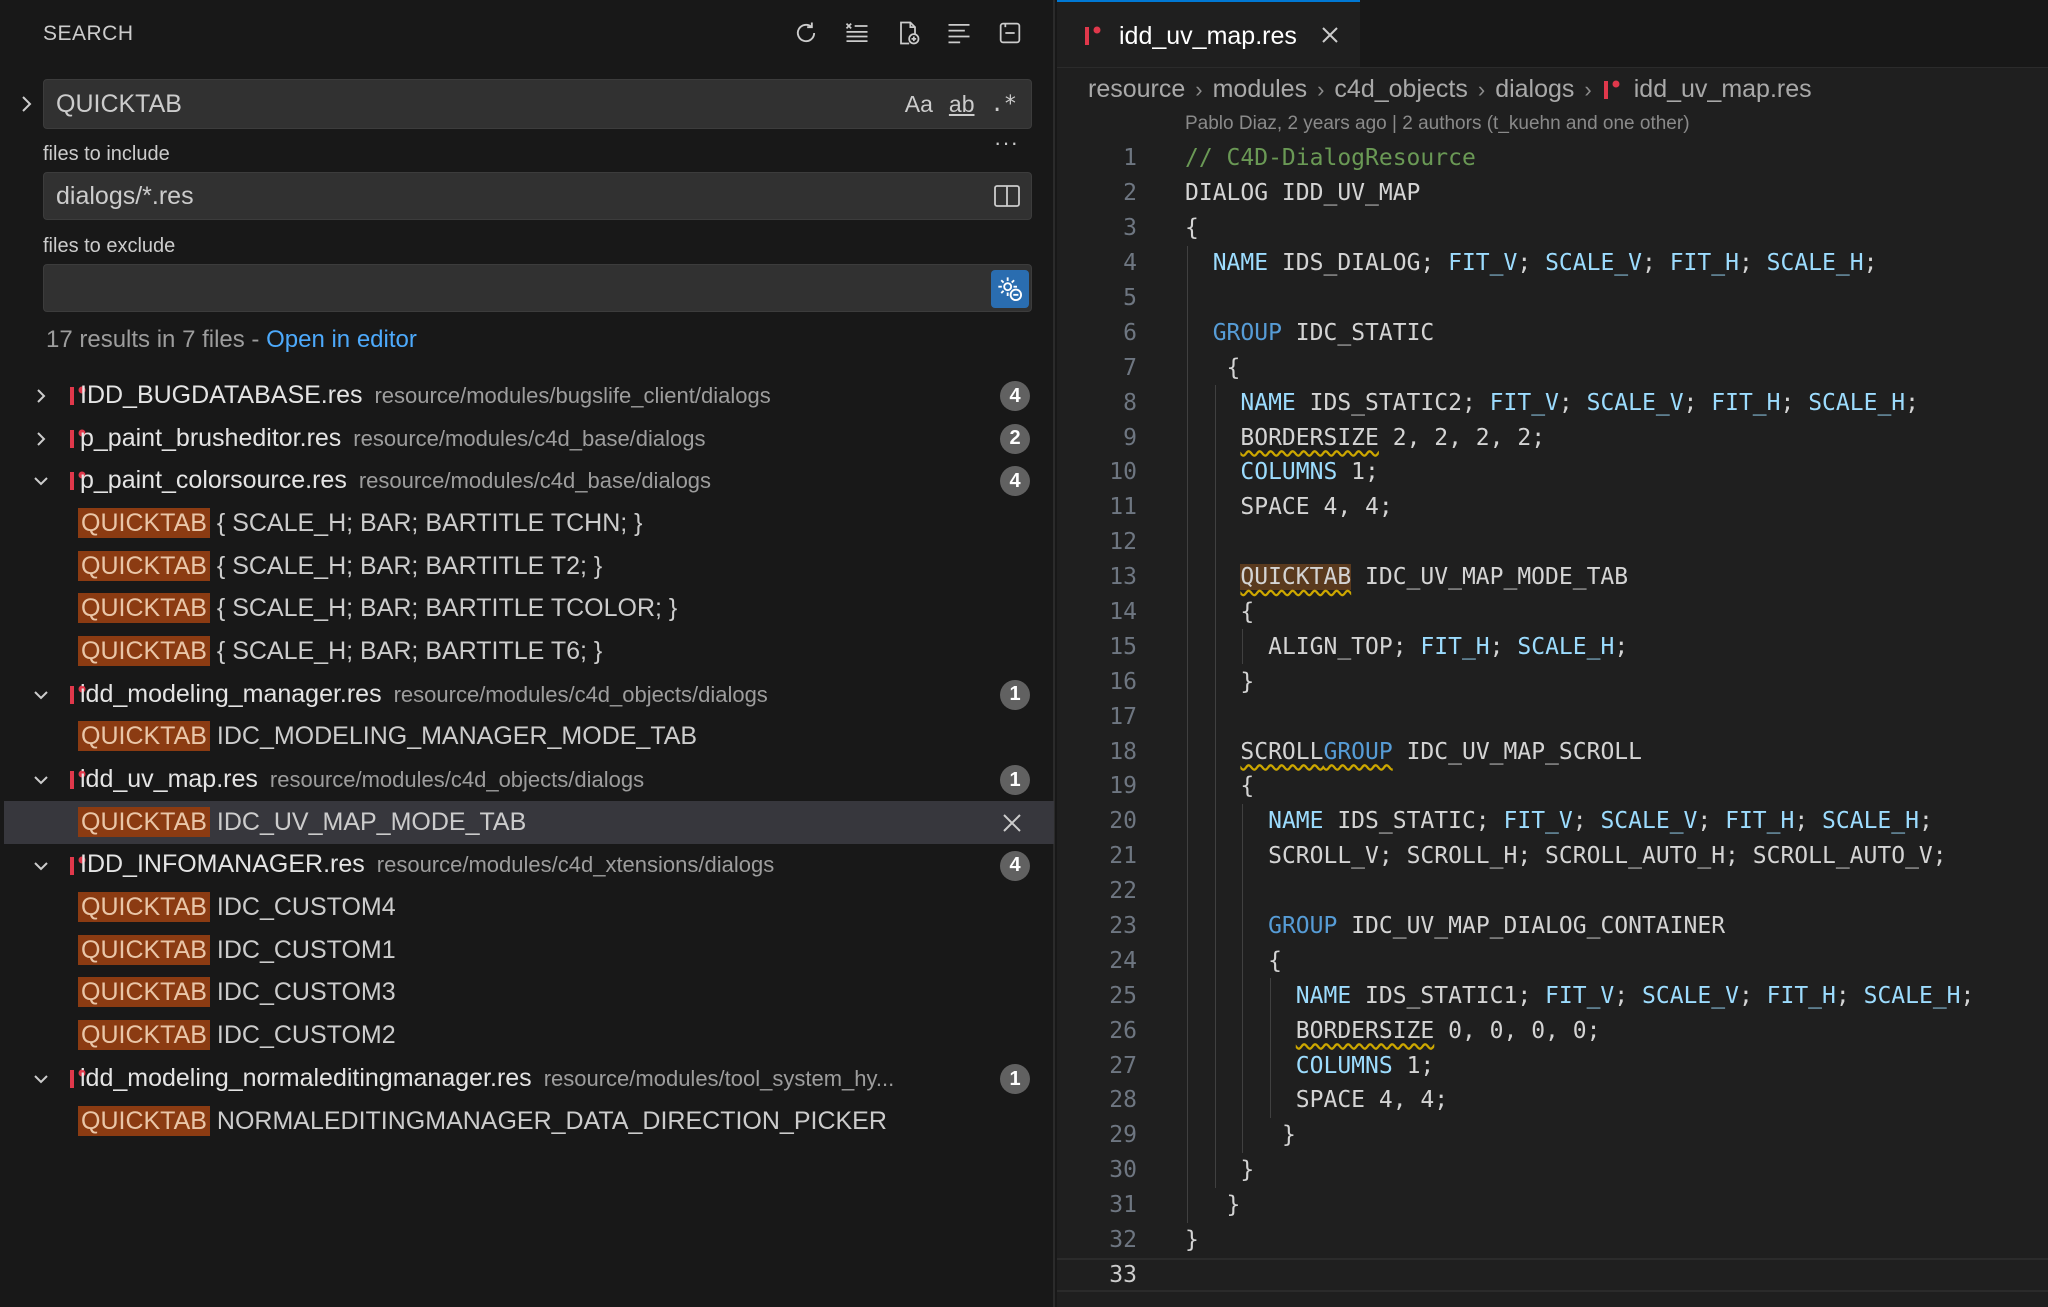 The image size is (2048, 1307). Describe the element at coordinates (368, 821) in the screenshot. I see `match-context: IDC_UV_MAP_MODE_TAB` at that location.